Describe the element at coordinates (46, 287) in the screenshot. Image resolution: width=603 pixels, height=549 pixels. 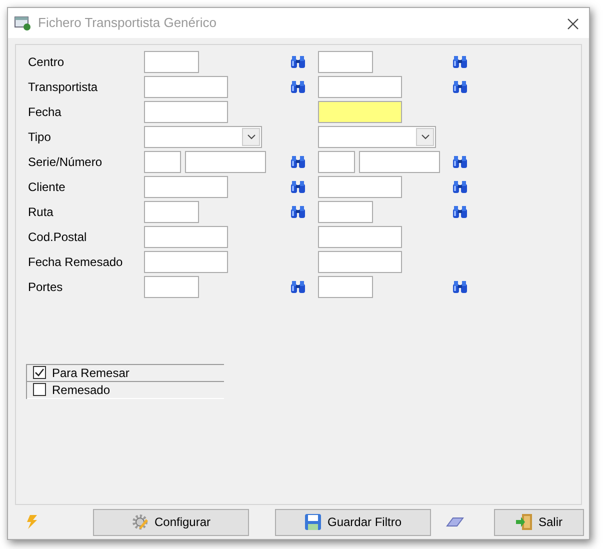
I see `field-label: Portes` at that location.